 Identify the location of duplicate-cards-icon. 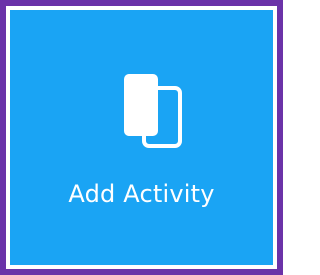
(152, 111).